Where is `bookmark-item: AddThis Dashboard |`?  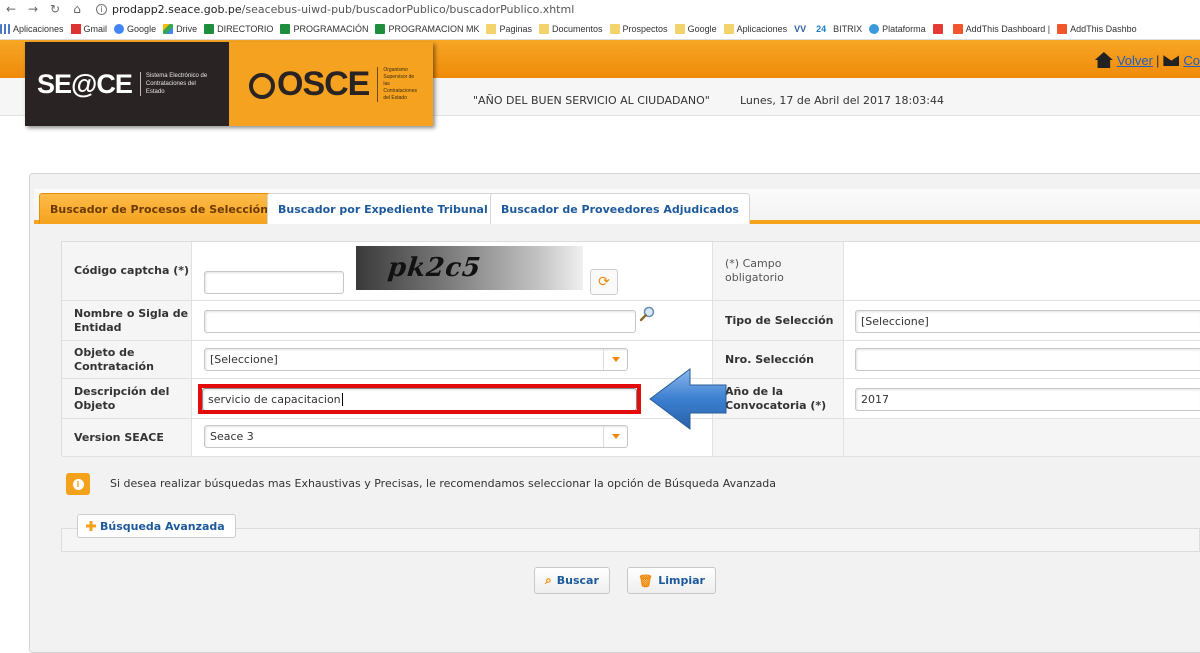 bookmark-item: AddThis Dashboard | is located at coordinates (1001, 29).